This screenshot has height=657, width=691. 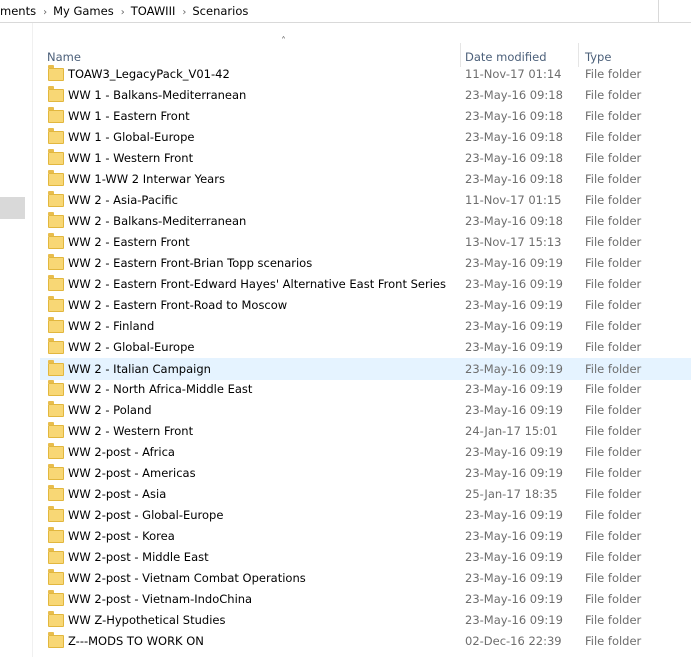 What do you see at coordinates (513, 74) in the screenshot?
I see `file-date-modified: 11-Nov-17 01:14` at bounding box center [513, 74].